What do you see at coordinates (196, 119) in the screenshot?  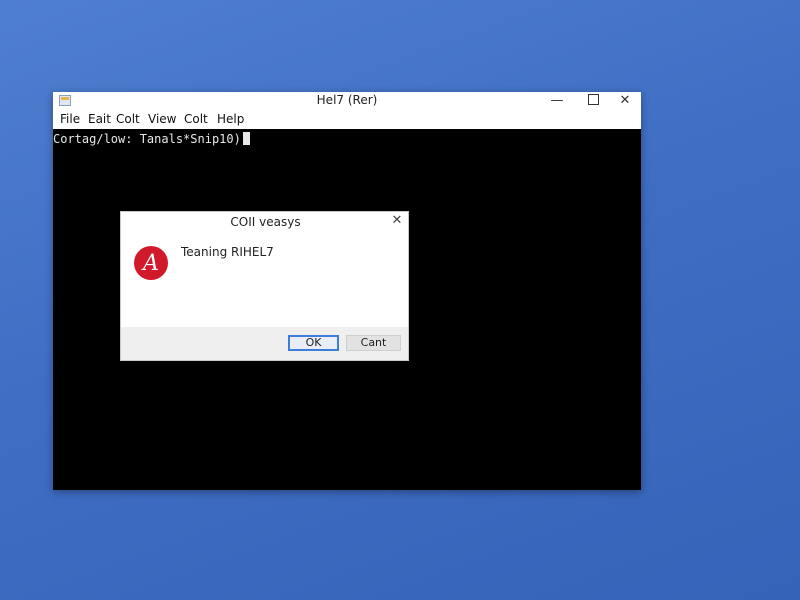 I see `menu-colt-2: Colt` at bounding box center [196, 119].